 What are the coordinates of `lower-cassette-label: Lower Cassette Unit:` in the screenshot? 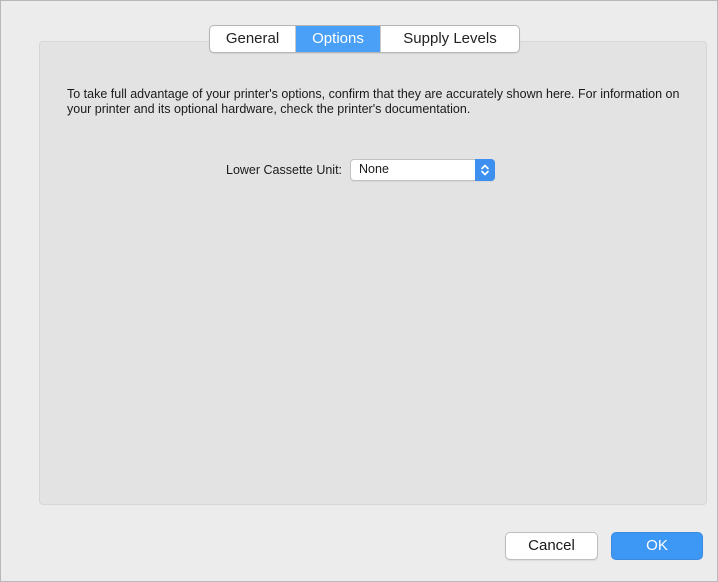 It's located at (284, 170).